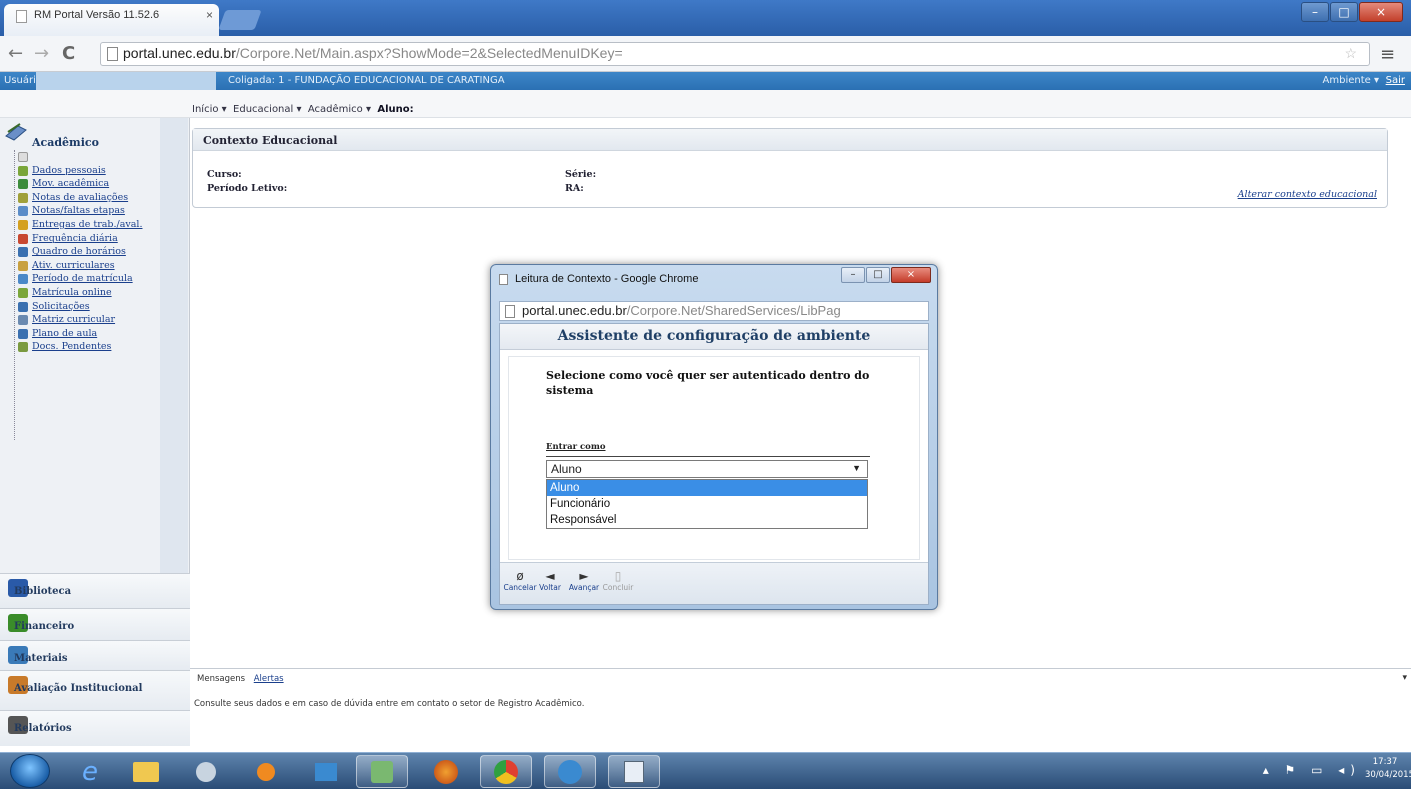  Describe the element at coordinates (76, 279) in the screenshot. I see `sidebar-item: Período de matrícula` at that location.